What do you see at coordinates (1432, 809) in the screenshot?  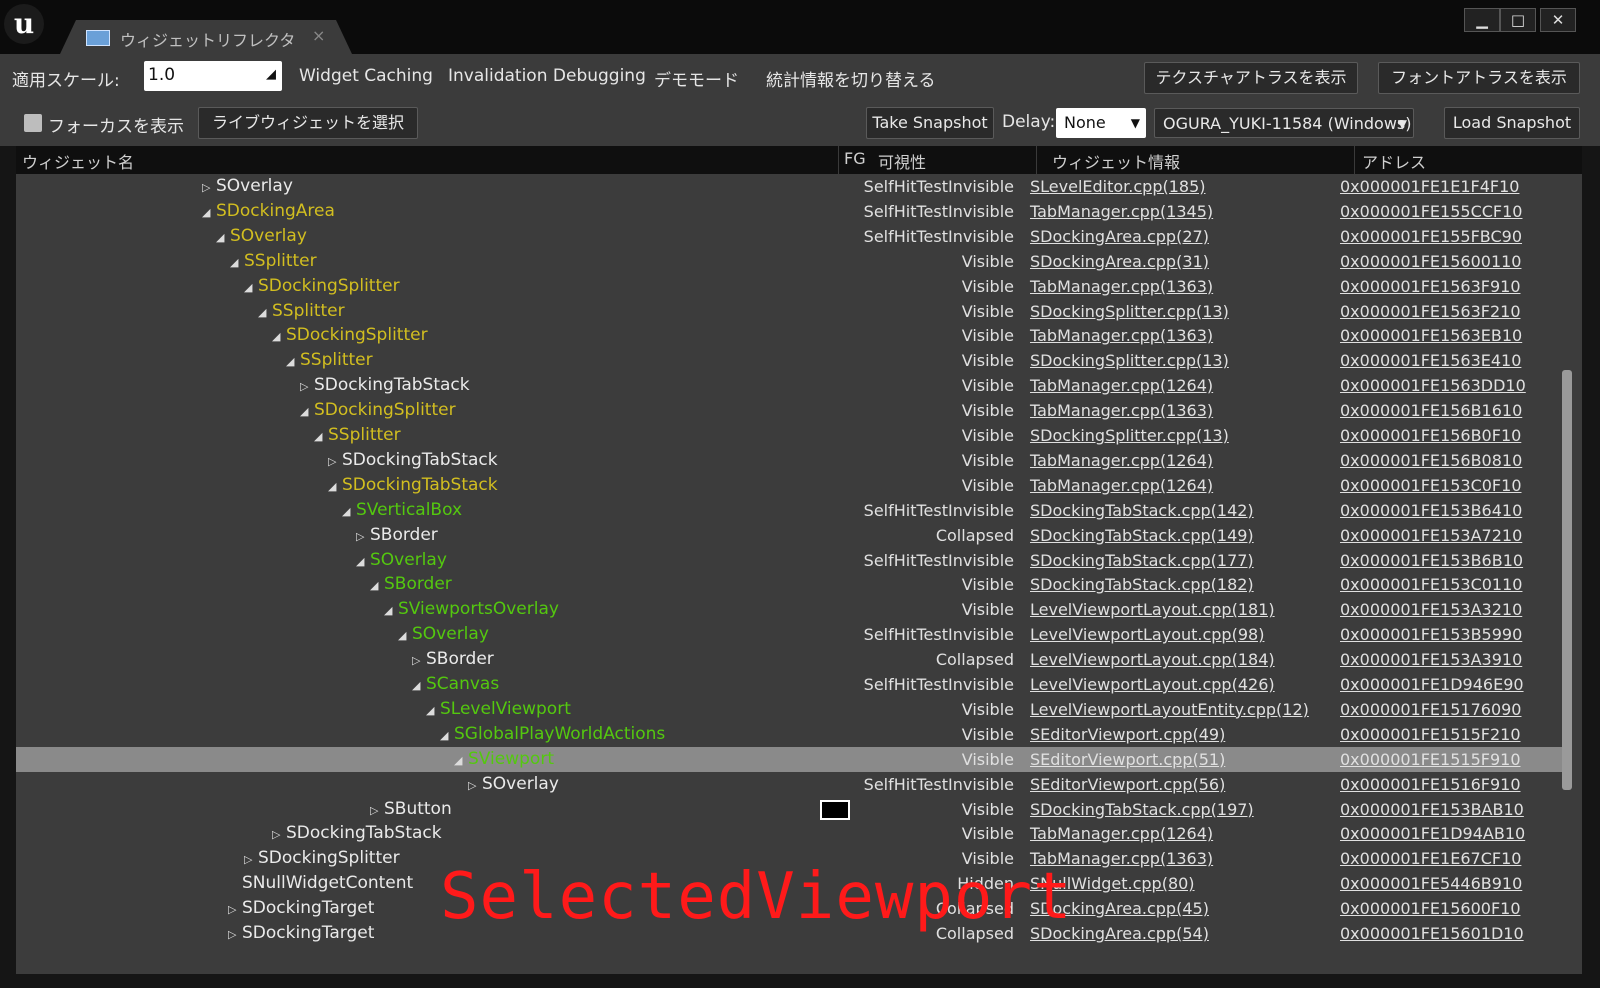 I see `address-link: 0x000001FE153BAB10` at bounding box center [1432, 809].